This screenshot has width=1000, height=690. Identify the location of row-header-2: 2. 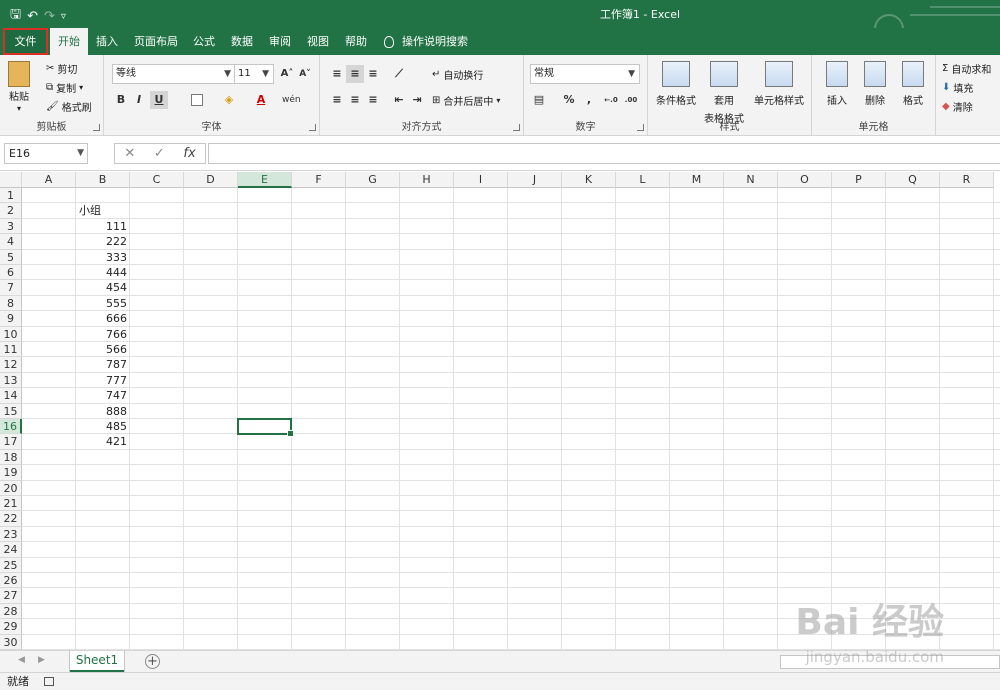
(11, 211).